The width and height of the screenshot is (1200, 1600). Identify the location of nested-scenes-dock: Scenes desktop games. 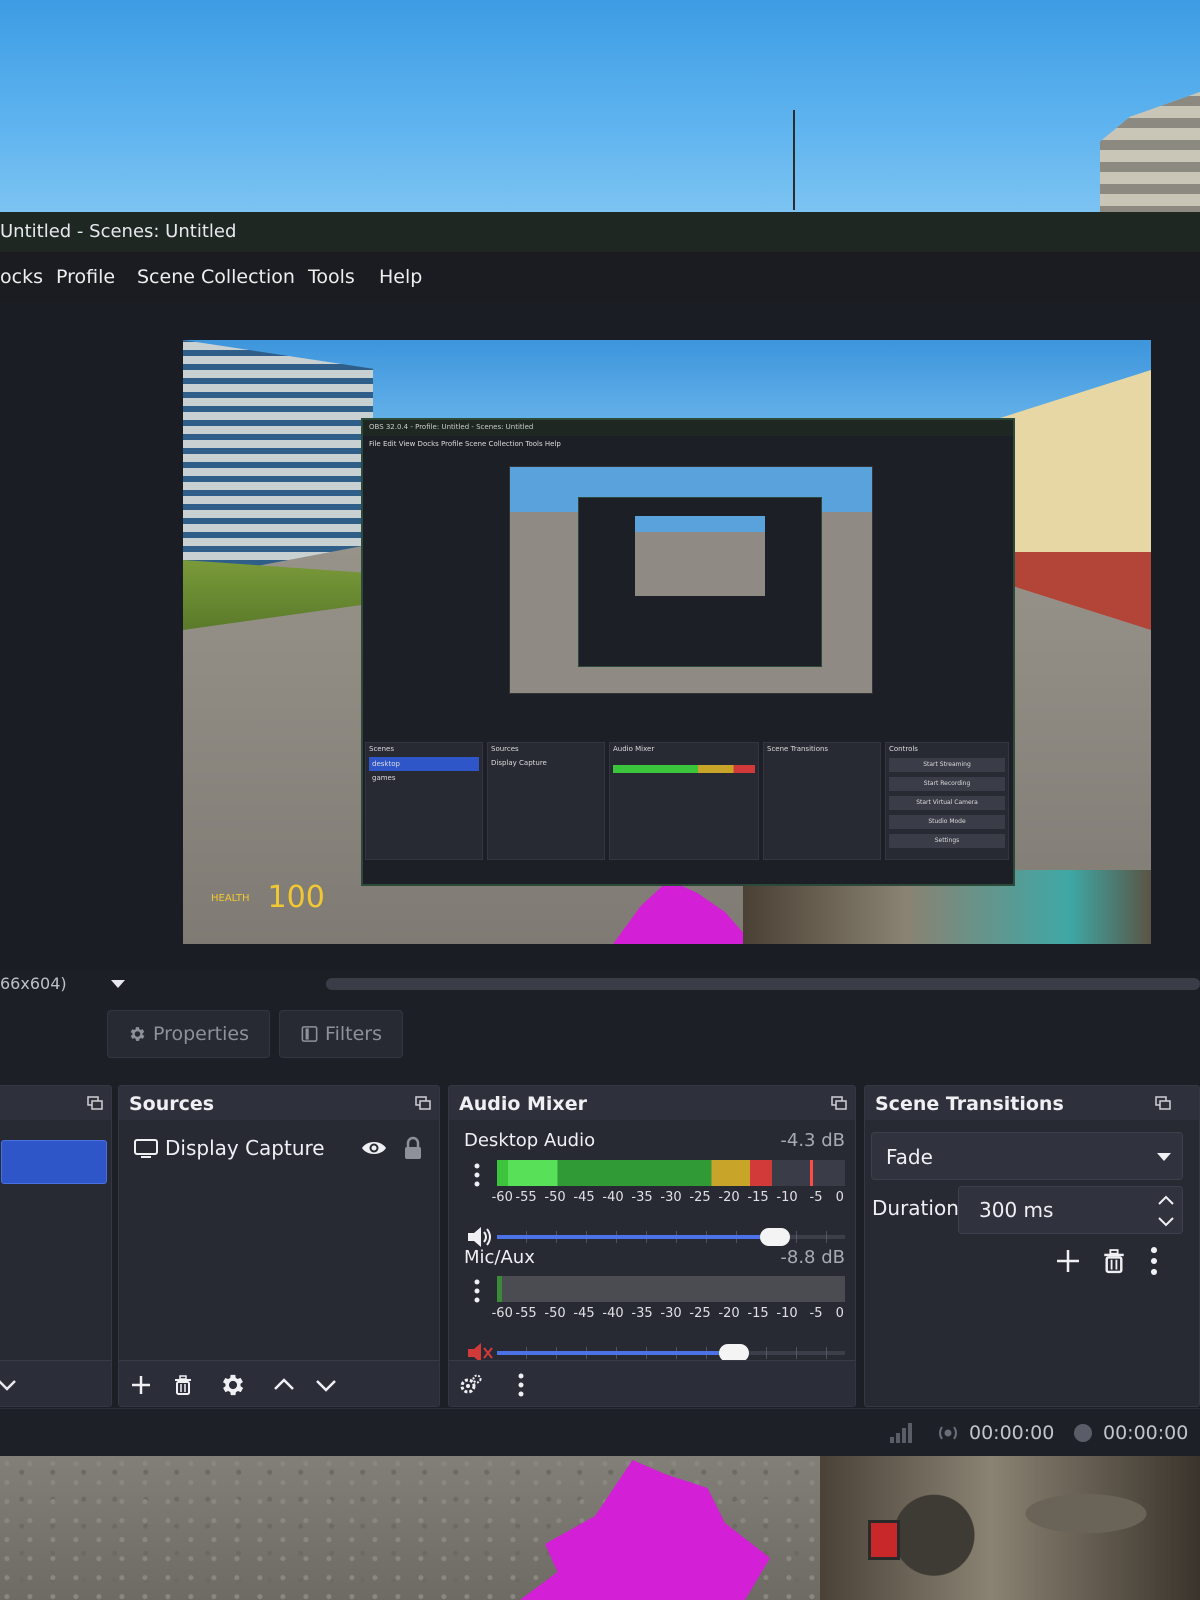
(424, 801).